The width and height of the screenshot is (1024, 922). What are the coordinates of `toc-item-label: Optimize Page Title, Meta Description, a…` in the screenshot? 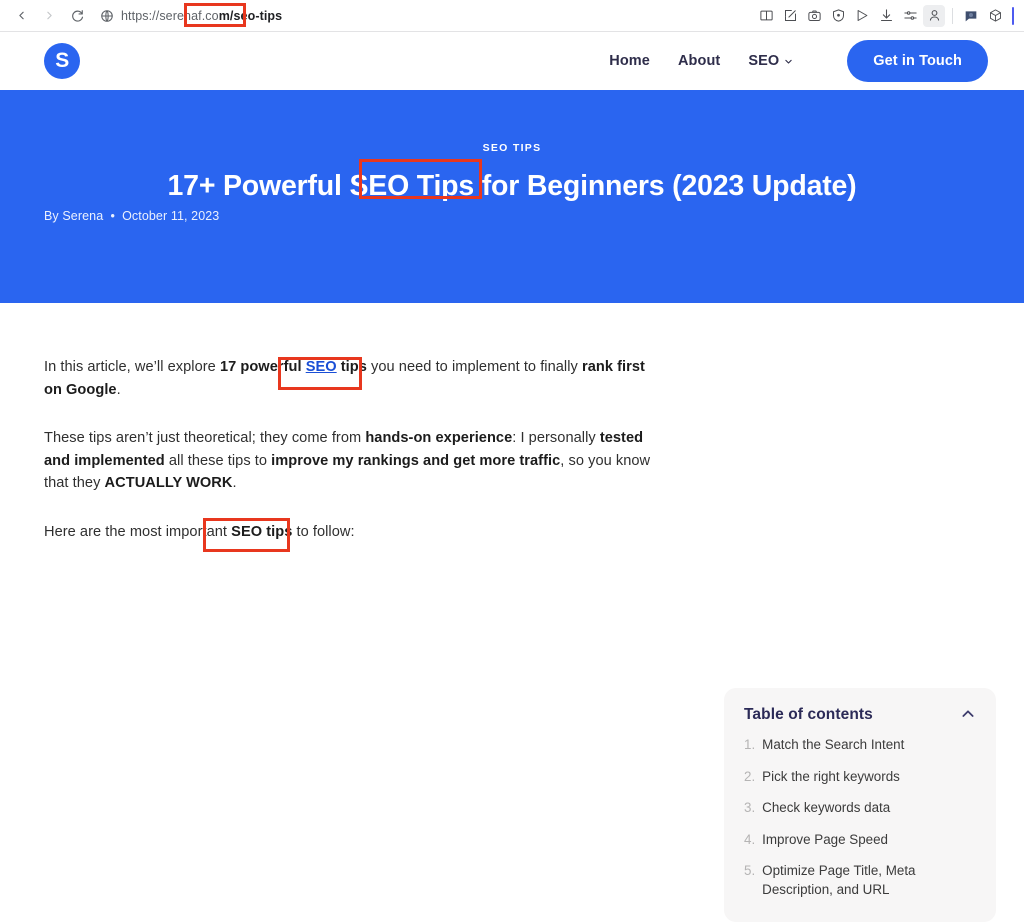 It's located at (839, 880).